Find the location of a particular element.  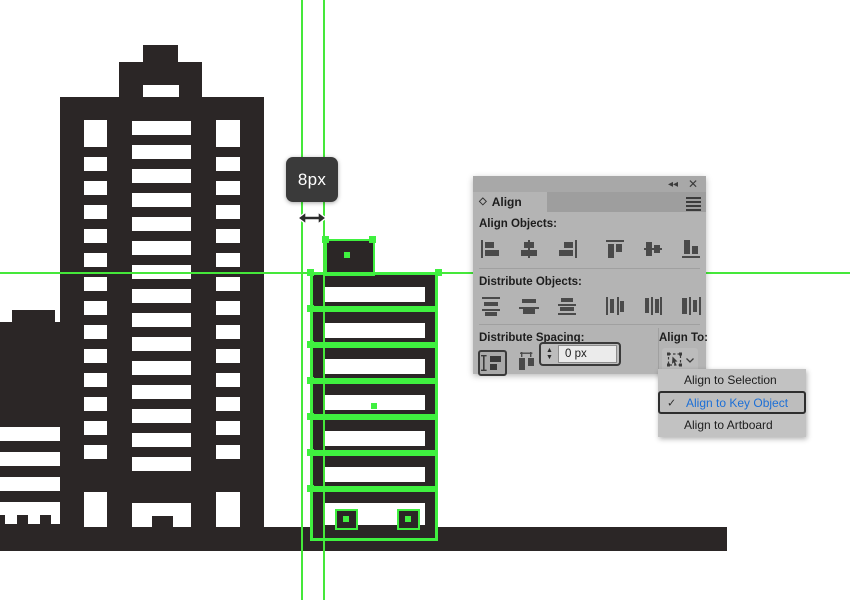

measure-value: 8px is located at coordinates (312, 179).